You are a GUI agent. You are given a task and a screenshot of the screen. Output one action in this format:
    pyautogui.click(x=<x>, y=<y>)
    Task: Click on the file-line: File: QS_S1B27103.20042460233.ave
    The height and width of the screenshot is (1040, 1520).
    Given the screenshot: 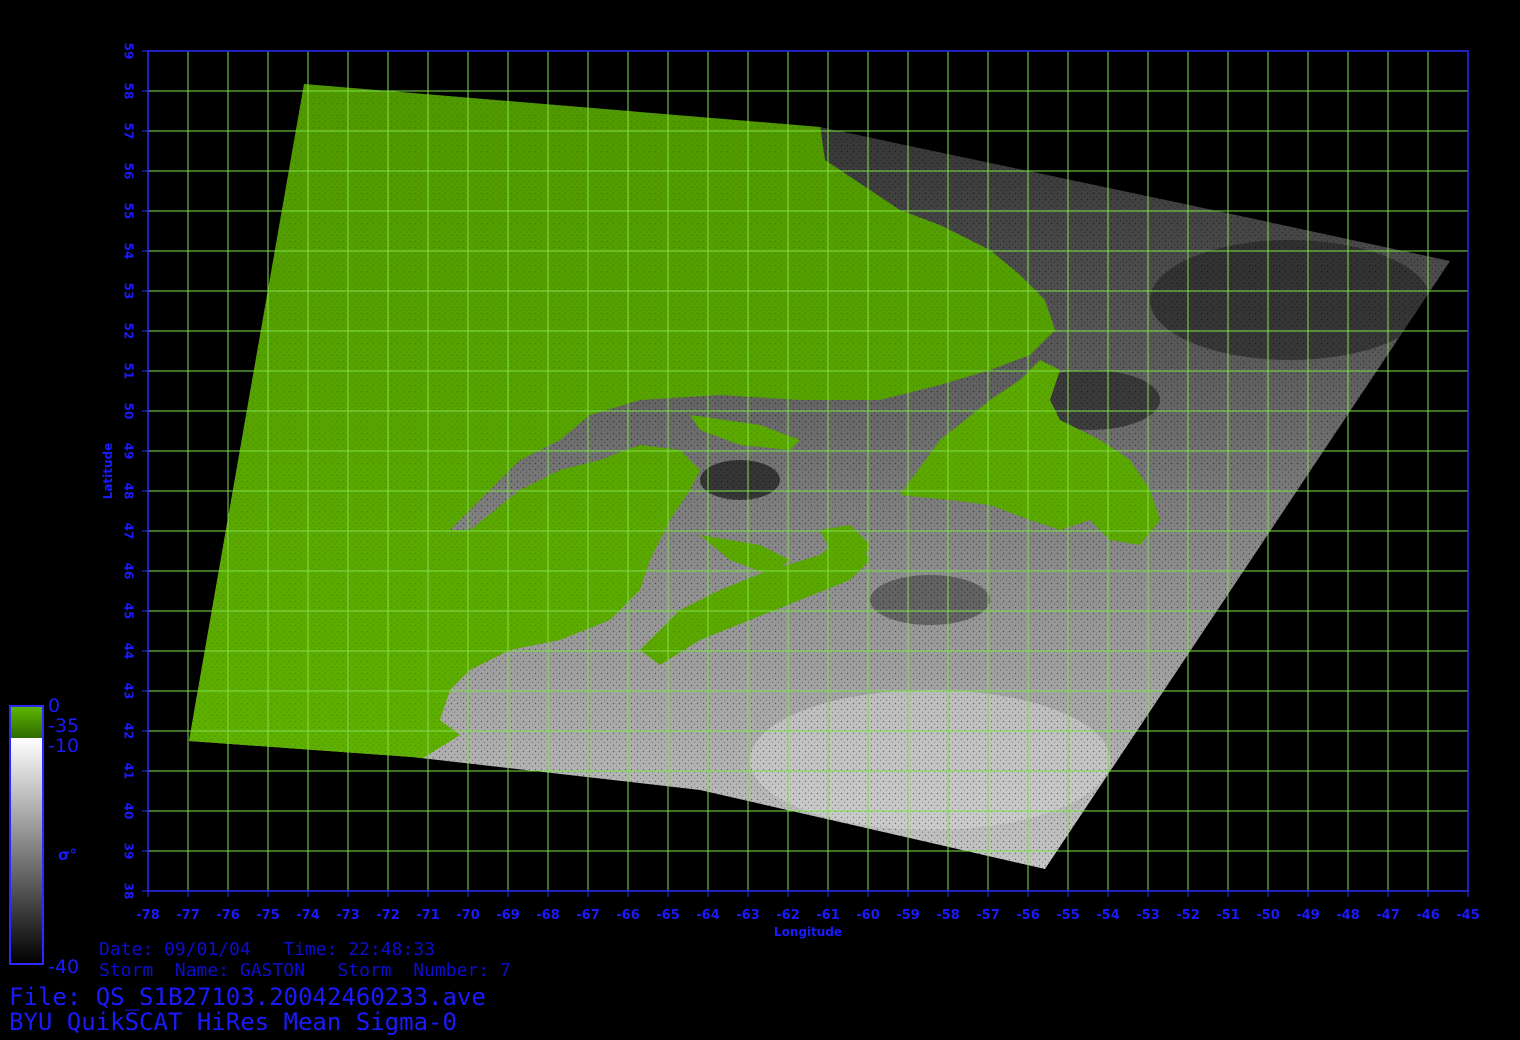 What is the action you would take?
    pyautogui.click(x=247, y=997)
    